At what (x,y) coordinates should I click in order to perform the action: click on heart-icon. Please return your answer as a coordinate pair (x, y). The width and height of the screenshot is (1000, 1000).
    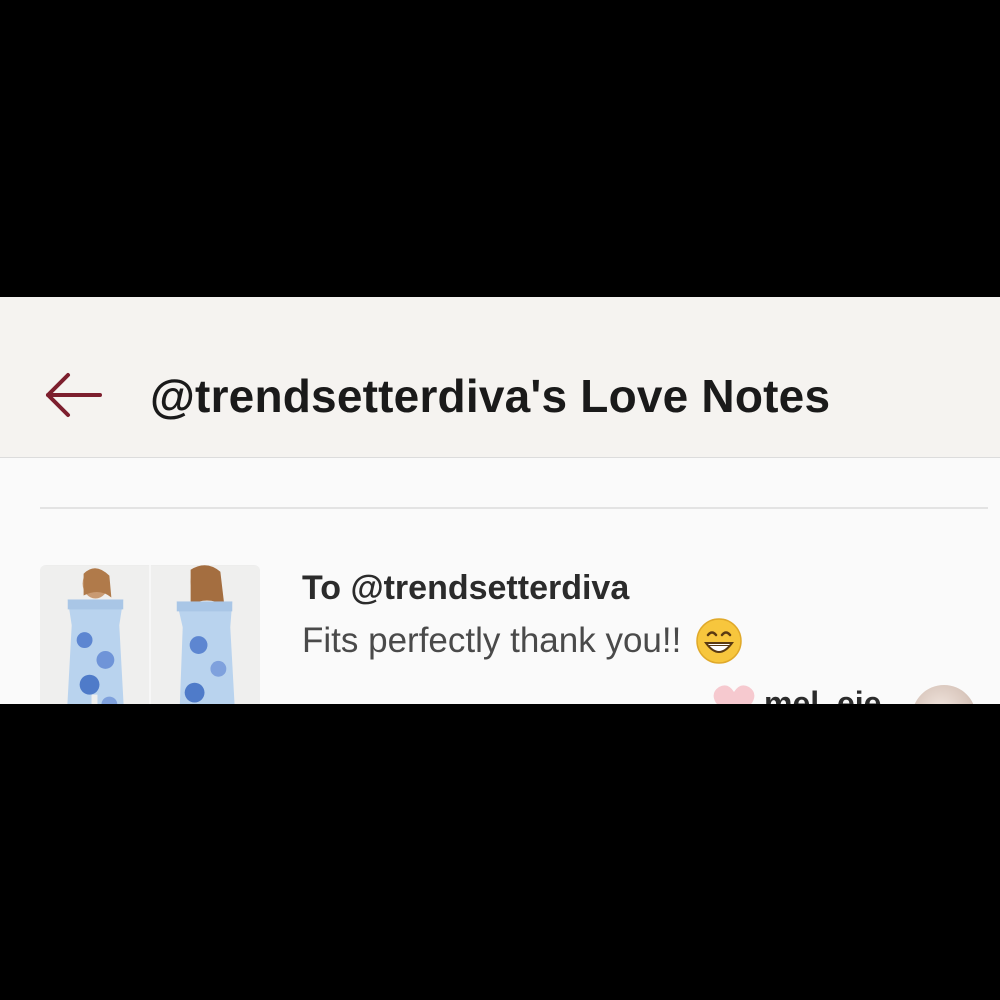
    Looking at the image, I should click on (734, 693).